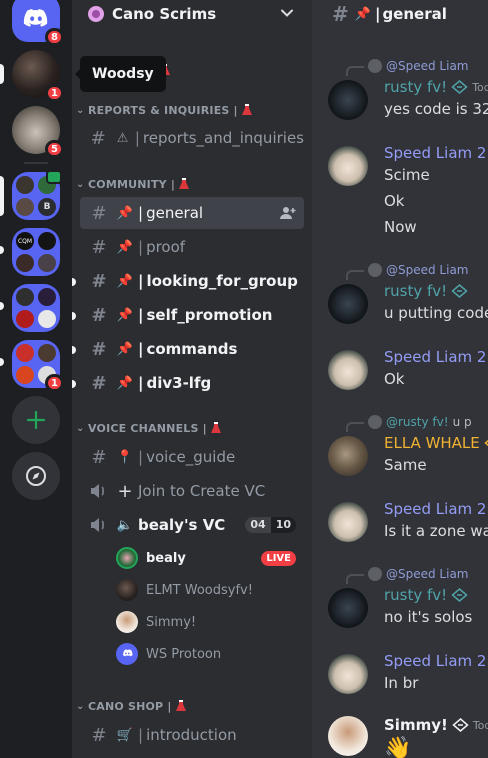 The image size is (488, 758). Describe the element at coordinates (436, 109) in the screenshot. I see `message-text: yes code is 3254` at that location.